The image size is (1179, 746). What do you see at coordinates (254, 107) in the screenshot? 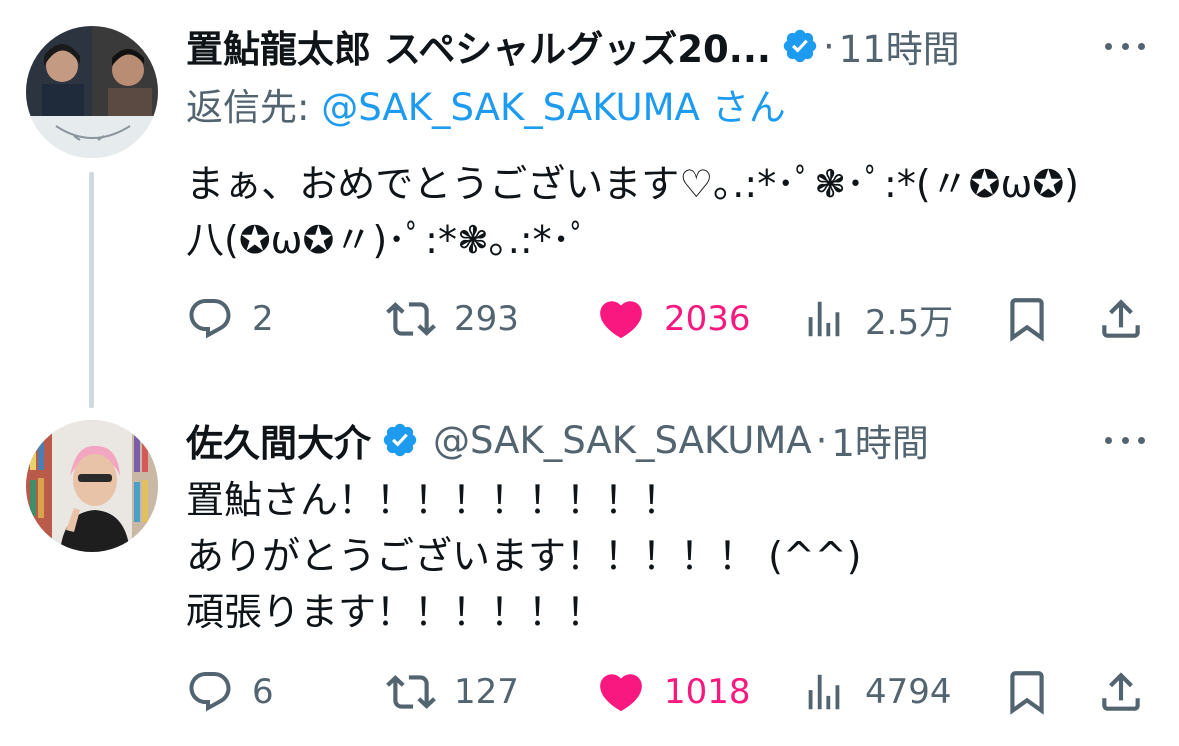
I see `reply-to-prefix: 返信先:` at bounding box center [254, 107].